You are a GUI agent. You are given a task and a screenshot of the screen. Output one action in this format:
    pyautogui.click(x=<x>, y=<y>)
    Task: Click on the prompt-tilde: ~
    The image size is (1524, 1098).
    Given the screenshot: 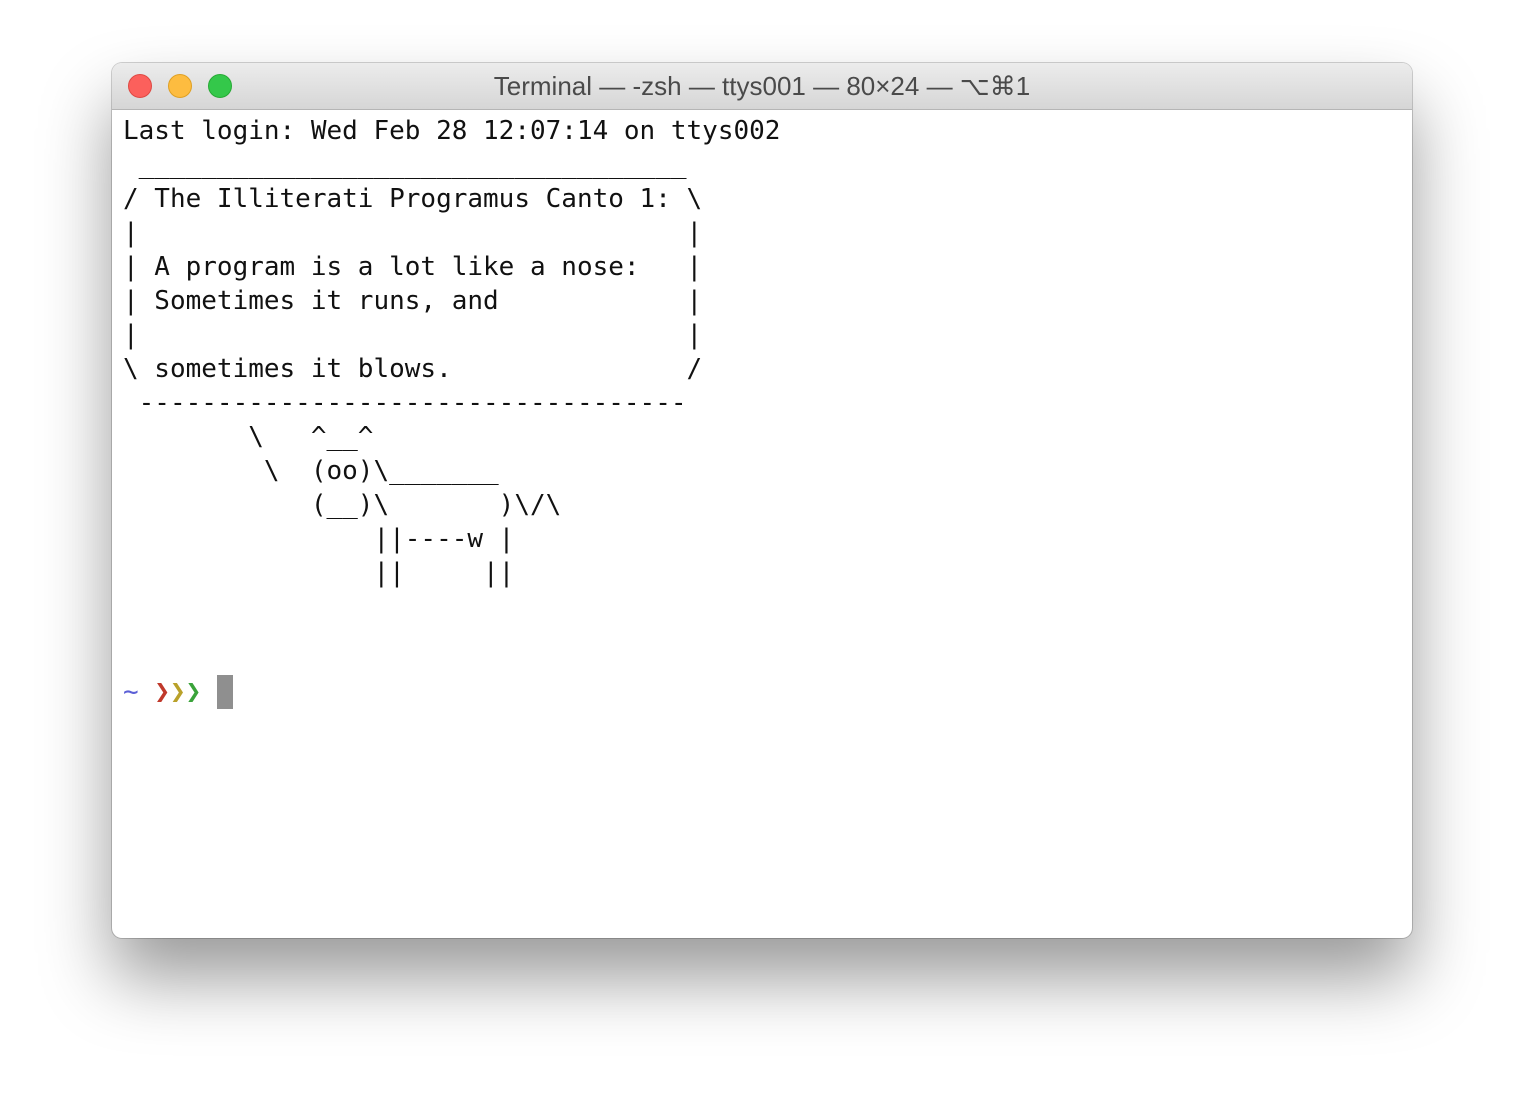 What is the action you would take?
    pyautogui.click(x=131, y=692)
    